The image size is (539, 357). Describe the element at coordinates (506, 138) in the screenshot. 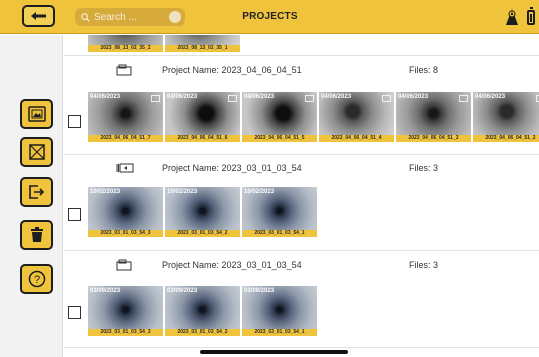

I see `thumbnail-caption: 2023_04_06_04_51_2` at that location.